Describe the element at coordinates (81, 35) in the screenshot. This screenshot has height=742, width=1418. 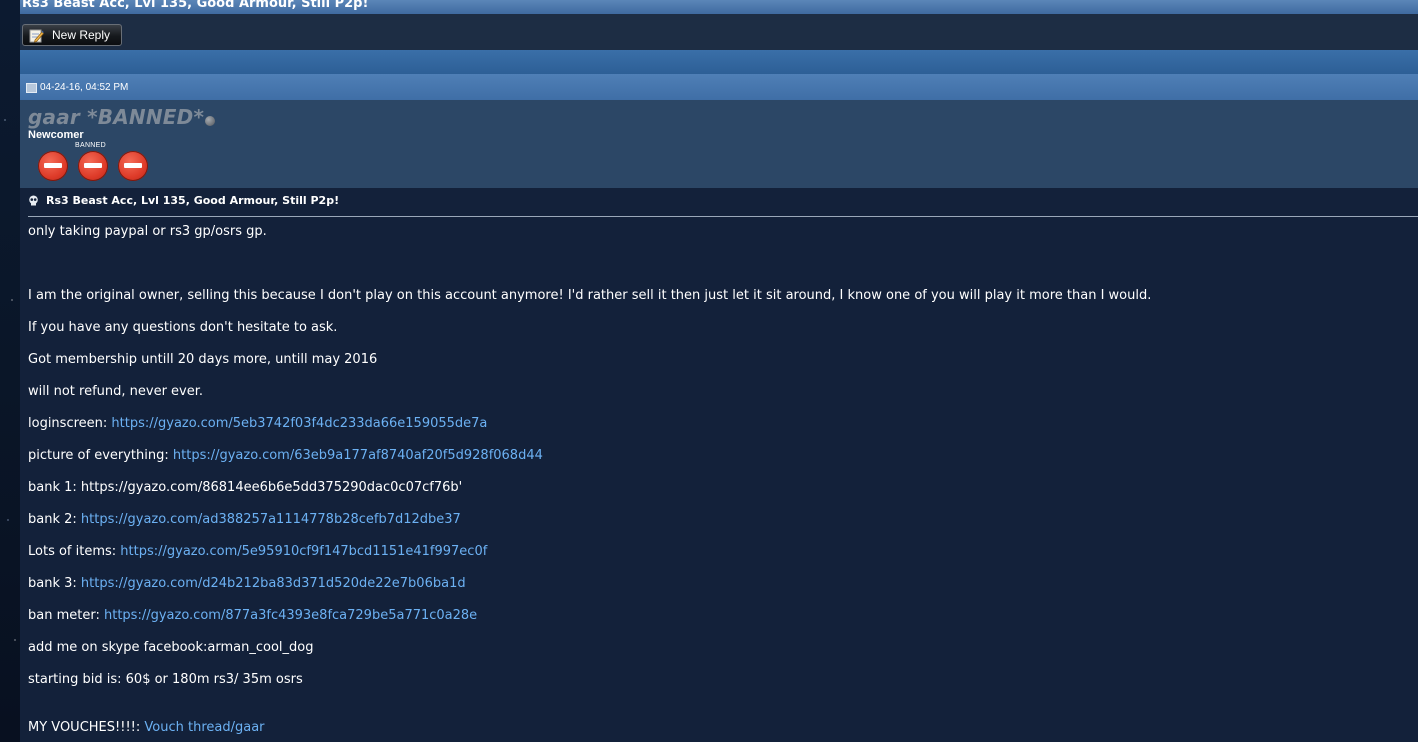
I see `new-reply-label: New Reply` at that location.